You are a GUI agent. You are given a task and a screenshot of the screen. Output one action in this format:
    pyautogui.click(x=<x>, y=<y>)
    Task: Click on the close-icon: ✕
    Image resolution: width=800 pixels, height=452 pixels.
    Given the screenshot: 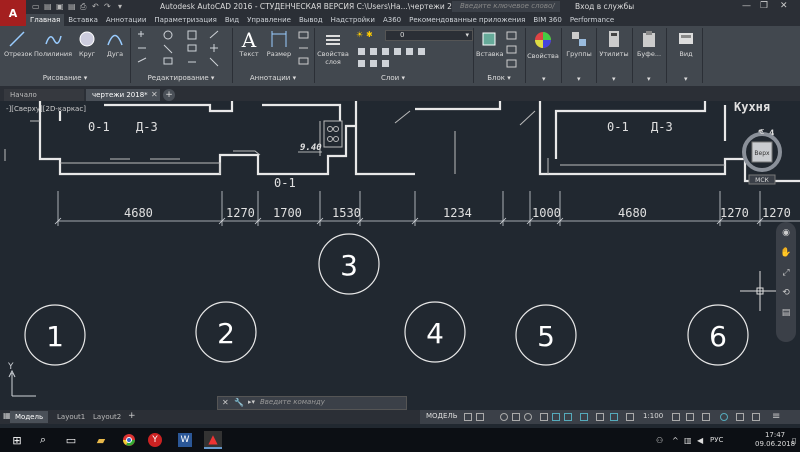 What is the action you would take?
    pyautogui.click(x=225, y=402)
    